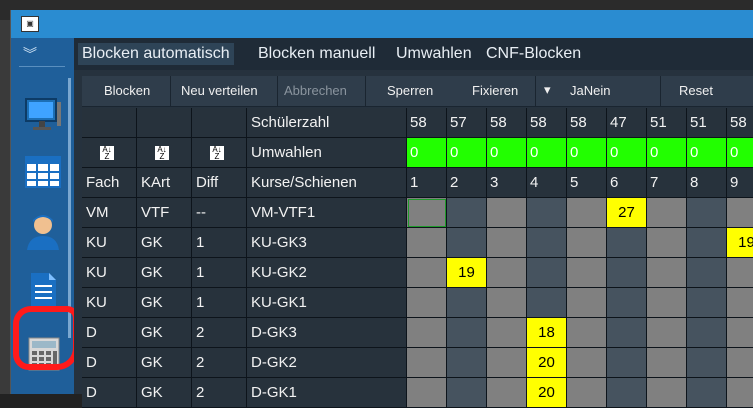  Describe the element at coordinates (547, 90) in the screenshot. I see `fixieren-dropdown-icon: ▾` at that location.